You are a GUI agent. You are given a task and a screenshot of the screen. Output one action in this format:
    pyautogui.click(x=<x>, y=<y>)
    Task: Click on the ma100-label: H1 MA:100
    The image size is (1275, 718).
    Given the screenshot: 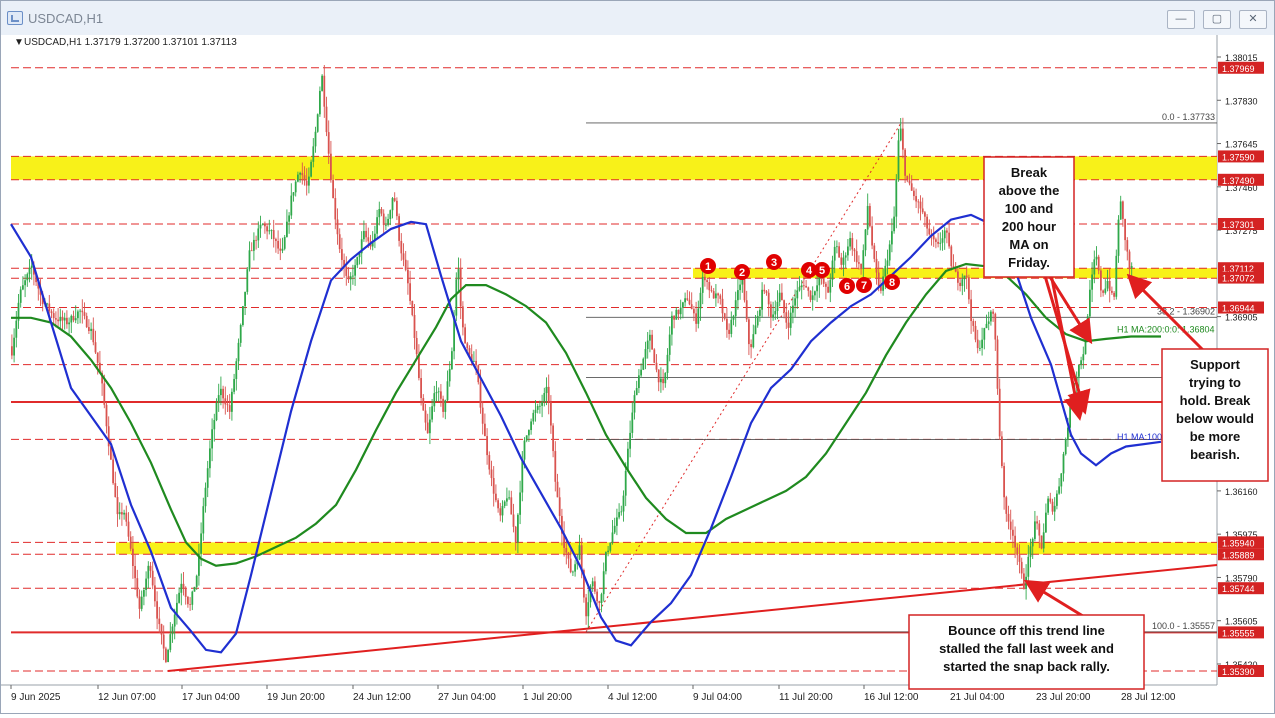 What is the action you would take?
    pyautogui.click(x=1139, y=437)
    